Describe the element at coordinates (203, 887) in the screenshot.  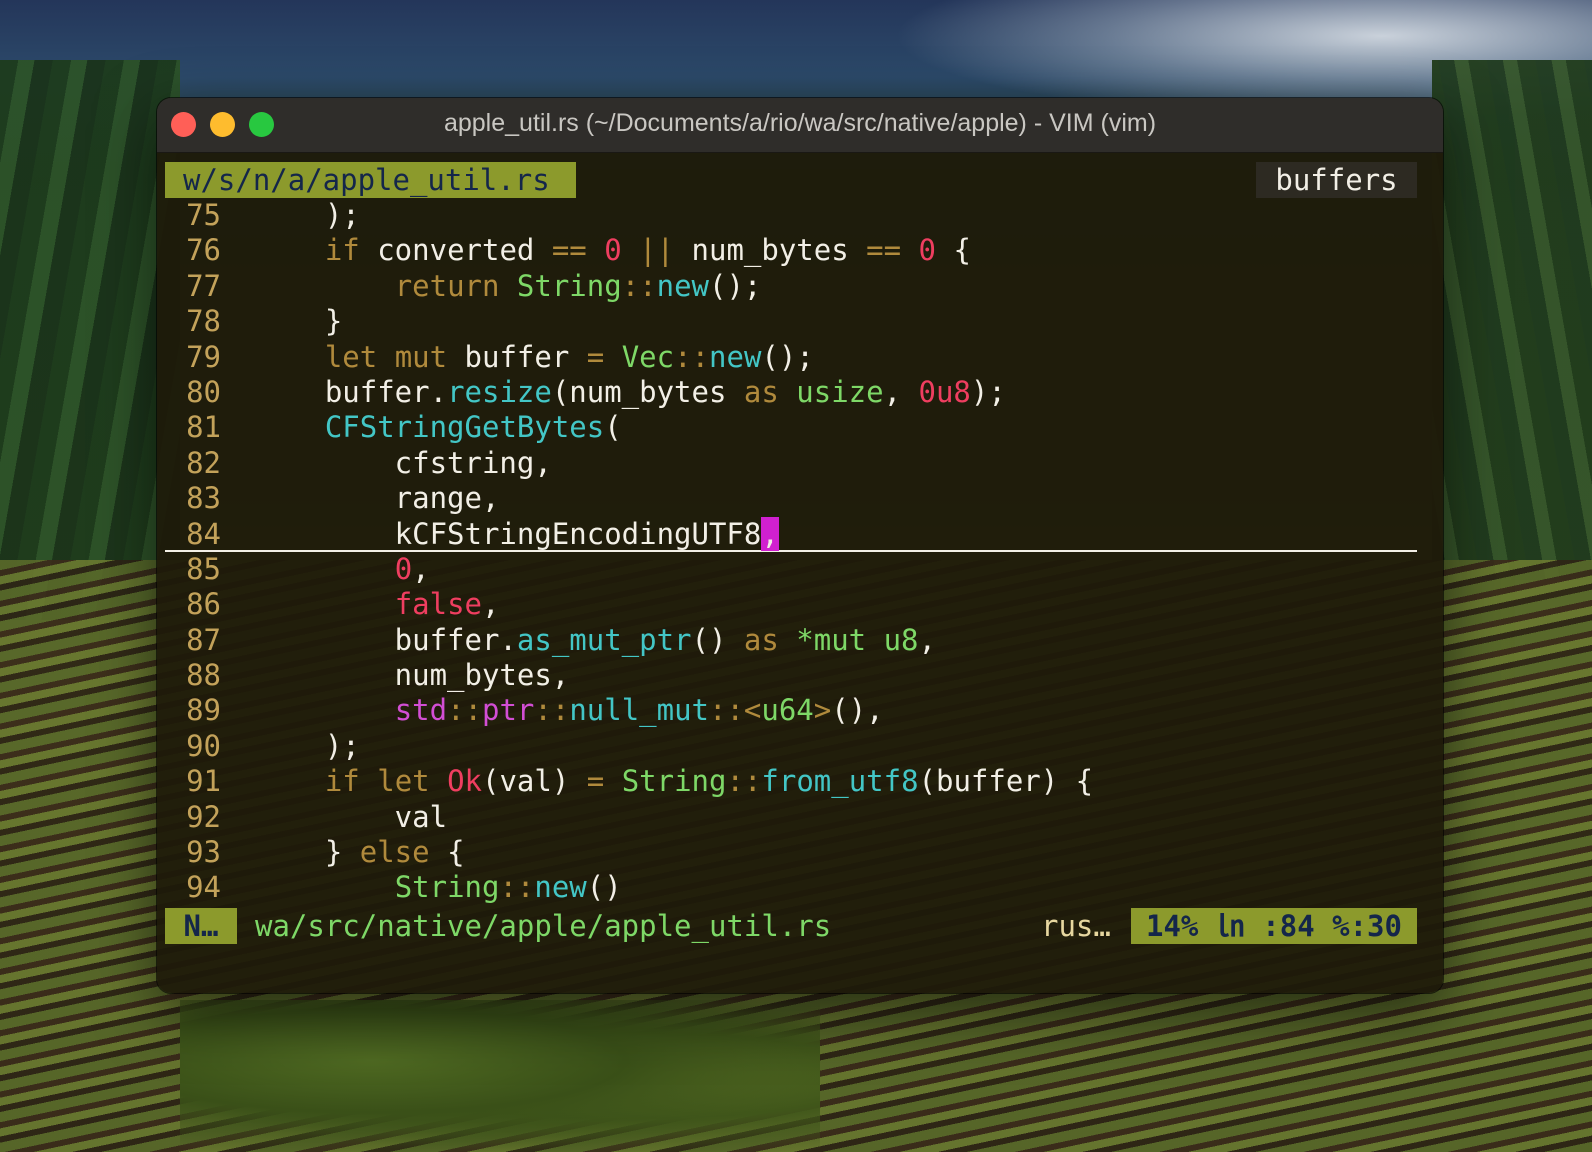
I see `line-number: 94` at that location.